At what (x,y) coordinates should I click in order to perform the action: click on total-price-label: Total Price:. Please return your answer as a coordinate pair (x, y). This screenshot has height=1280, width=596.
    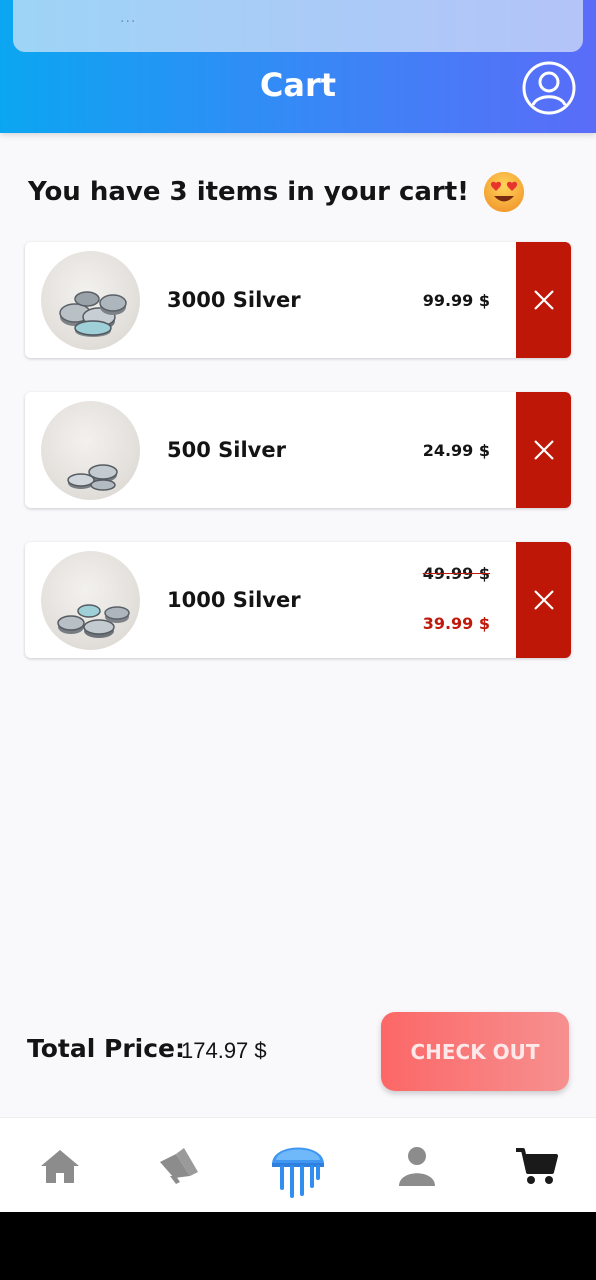
    Looking at the image, I should click on (106, 1048).